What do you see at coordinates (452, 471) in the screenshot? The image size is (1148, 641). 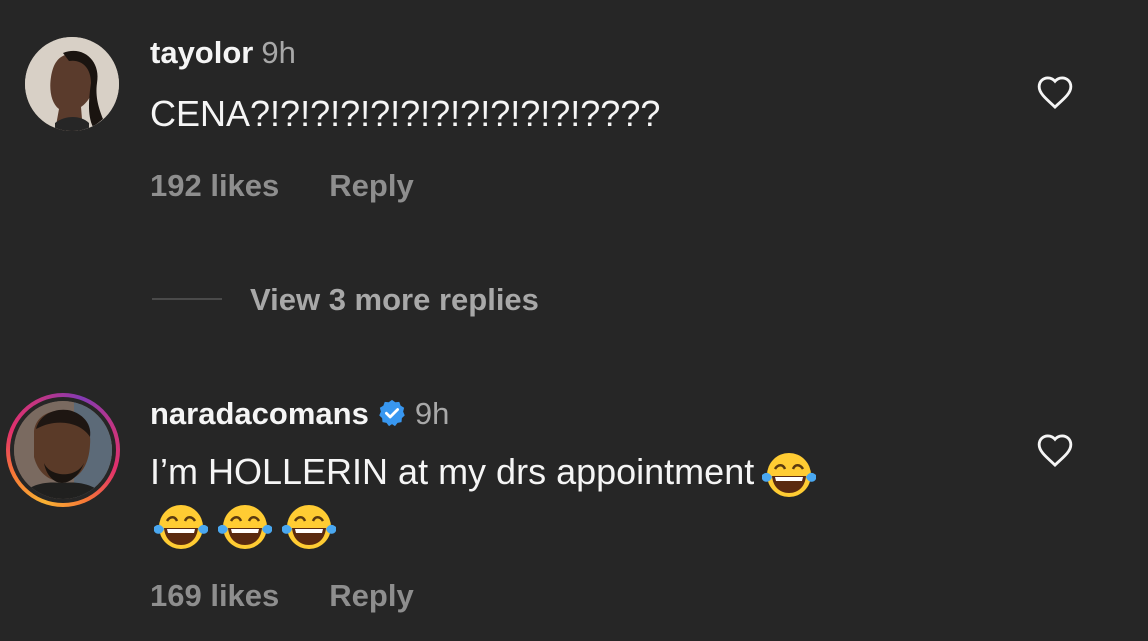 I see `comment-text-body: I’m HOLLERIN at my drs appointment` at bounding box center [452, 471].